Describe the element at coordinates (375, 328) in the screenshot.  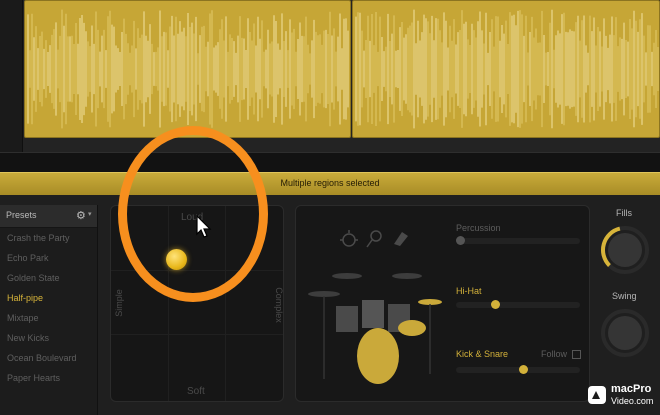
I see `drum-kit-graphic` at that location.